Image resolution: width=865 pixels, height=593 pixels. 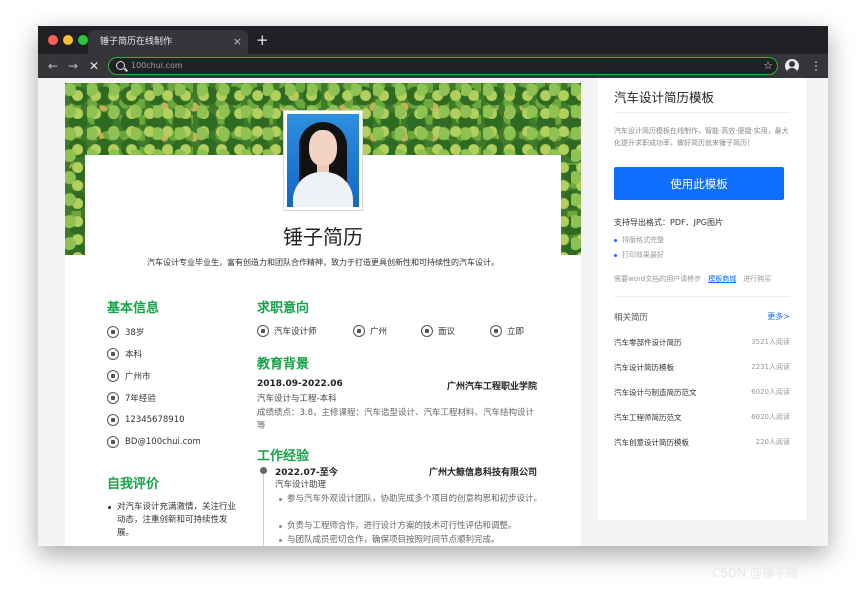 What do you see at coordinates (491, 387) in the screenshot?
I see `edu-school: 广州汽车工程职业学院` at bounding box center [491, 387].